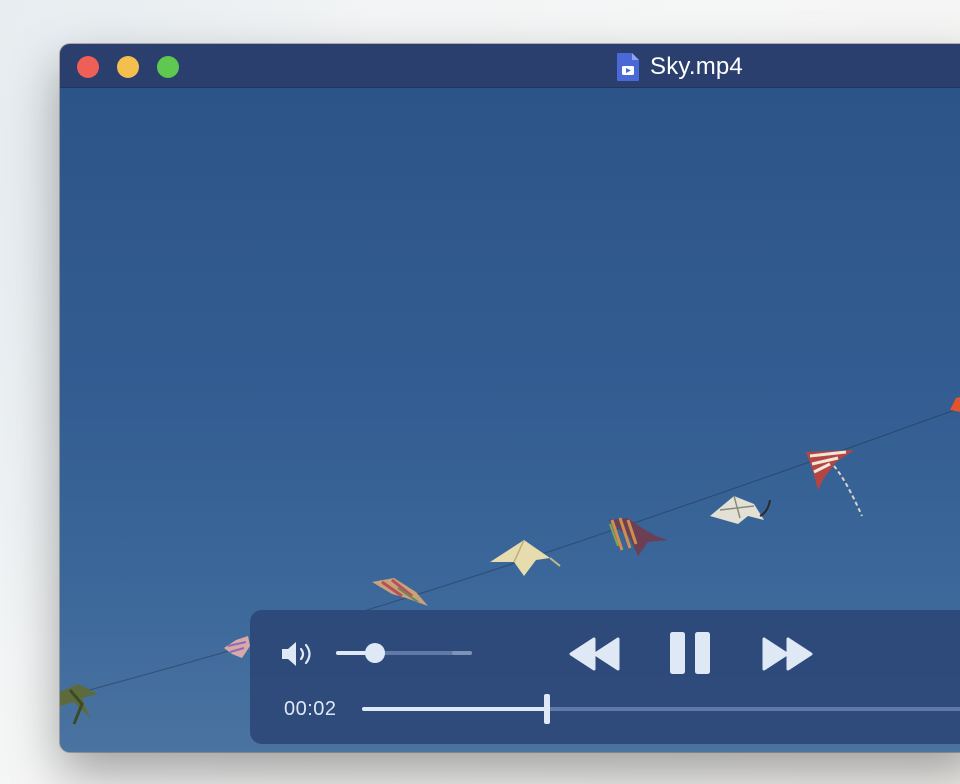 Image resolution: width=960 pixels, height=784 pixels. Describe the element at coordinates (510, 66) in the screenshot. I see `title-bar: Sky.mp4` at that location.